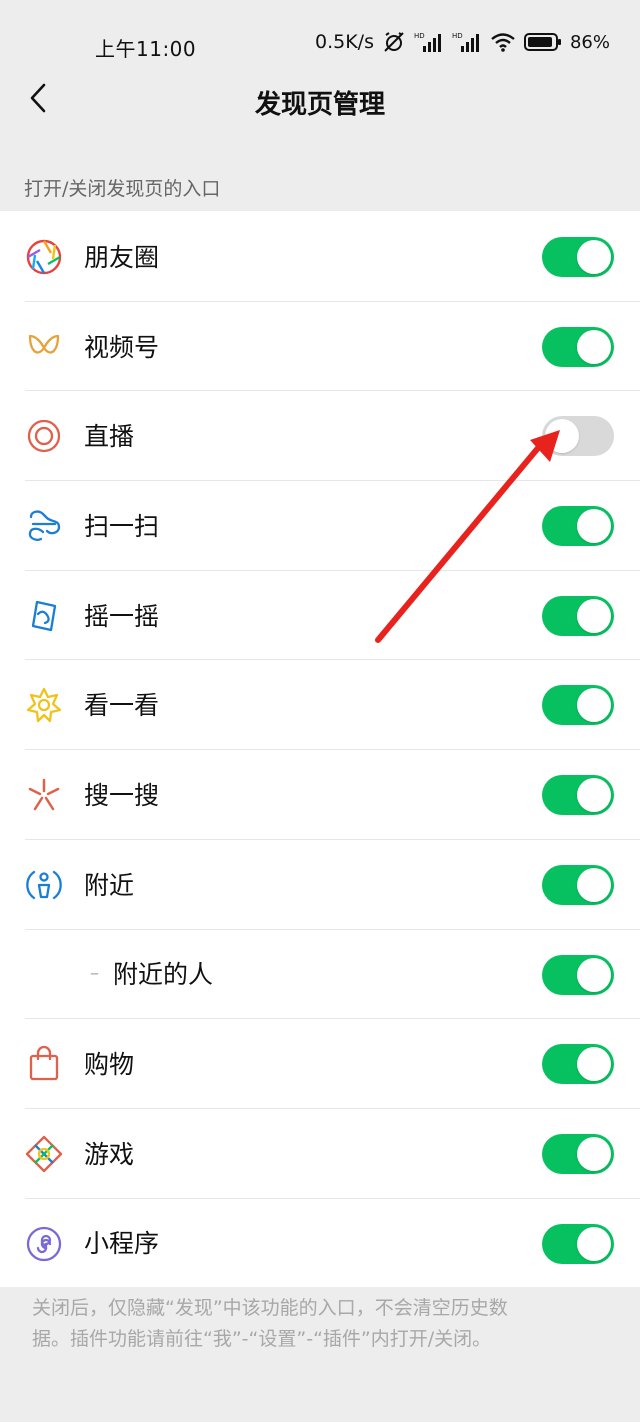  What do you see at coordinates (320, 435) in the screenshot?
I see `list-item-live: 直播` at bounding box center [320, 435].